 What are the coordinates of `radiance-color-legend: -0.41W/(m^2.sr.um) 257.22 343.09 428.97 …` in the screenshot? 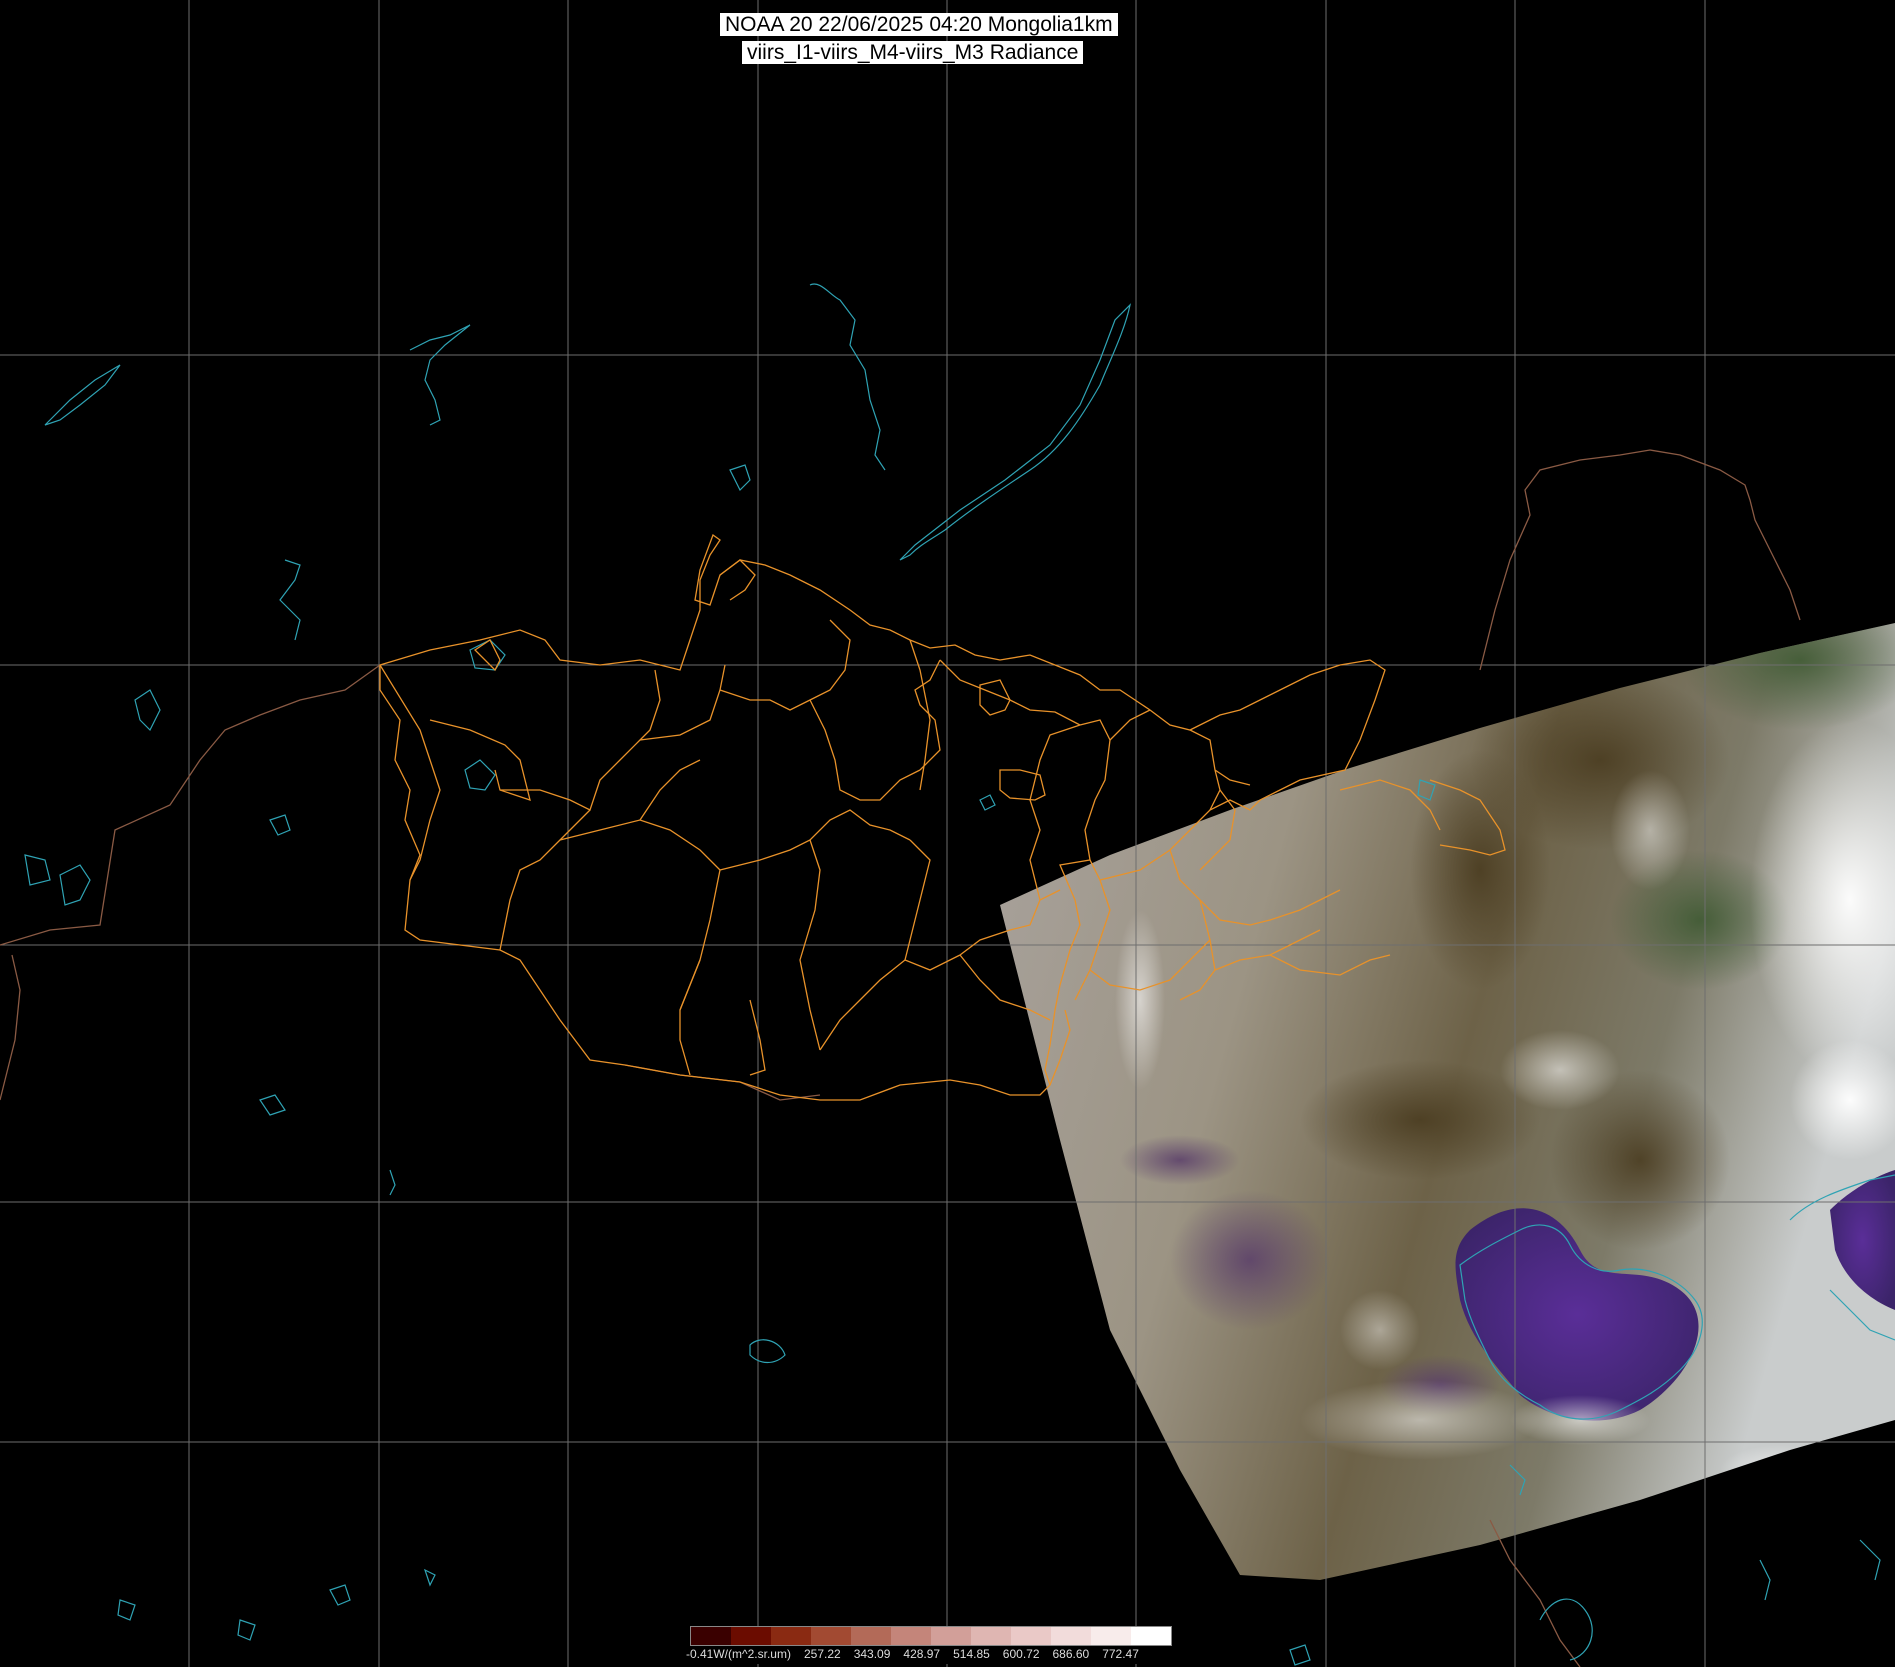 It's located at (946, 1645).